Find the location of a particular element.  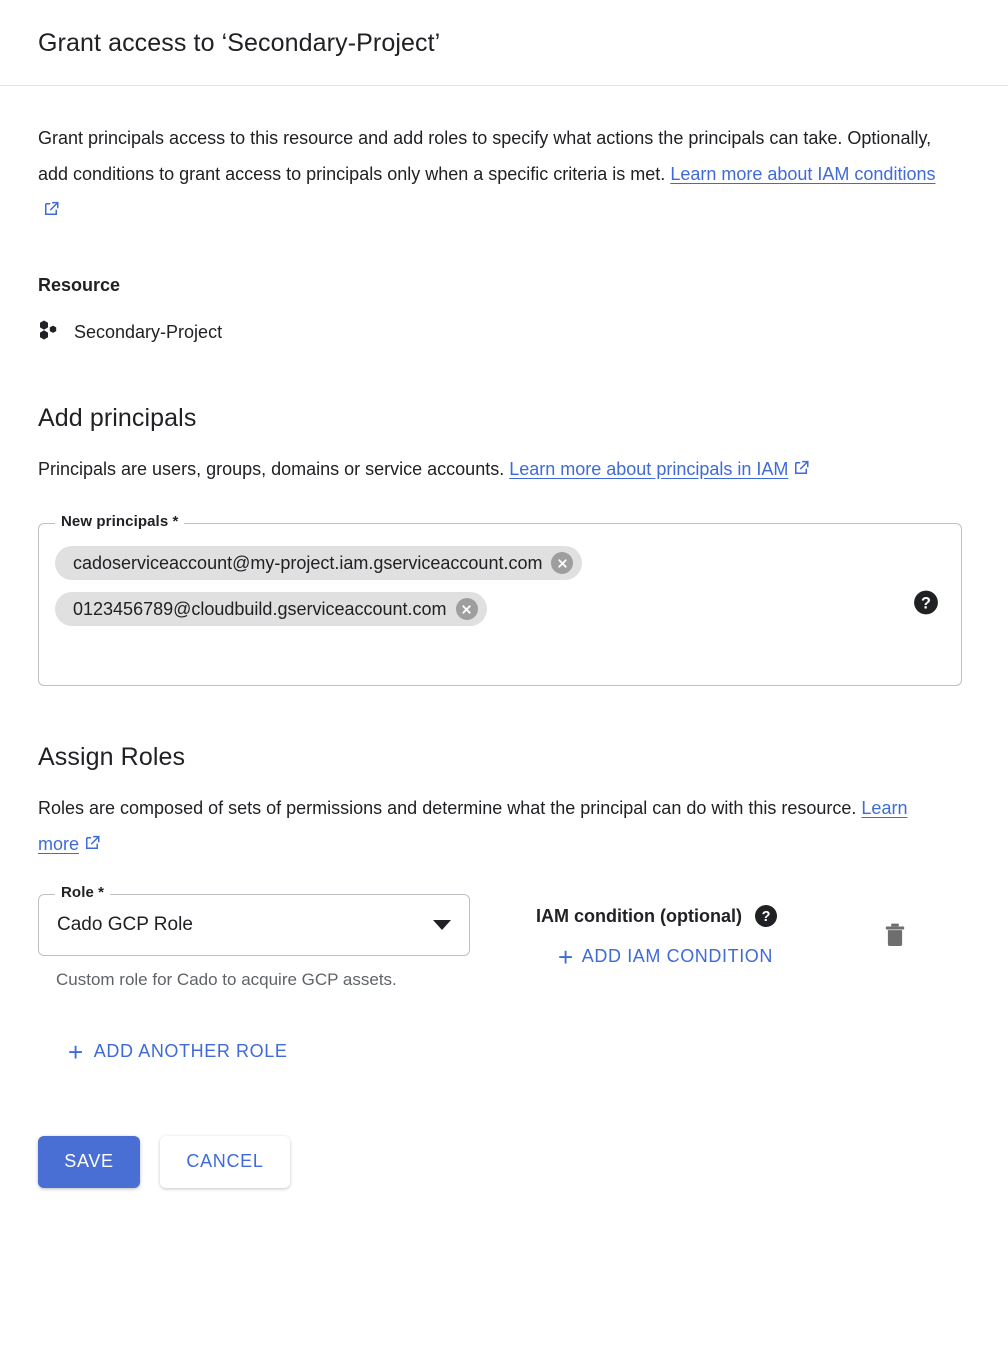

role-select-value: Cado GCP Role is located at coordinates (125, 924).